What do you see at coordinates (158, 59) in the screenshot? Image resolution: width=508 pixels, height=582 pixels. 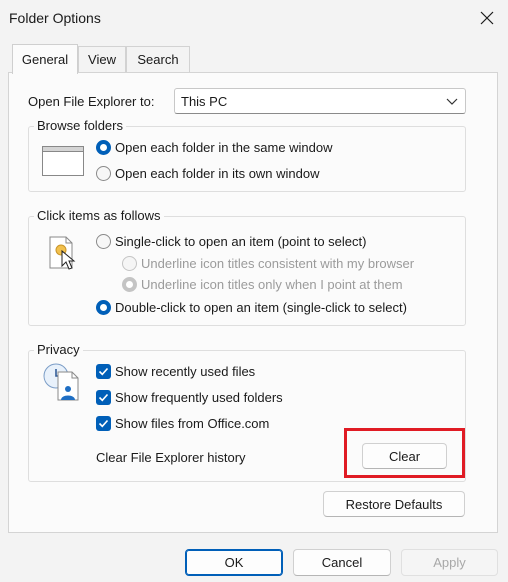 I see `tab-search: Search` at bounding box center [158, 59].